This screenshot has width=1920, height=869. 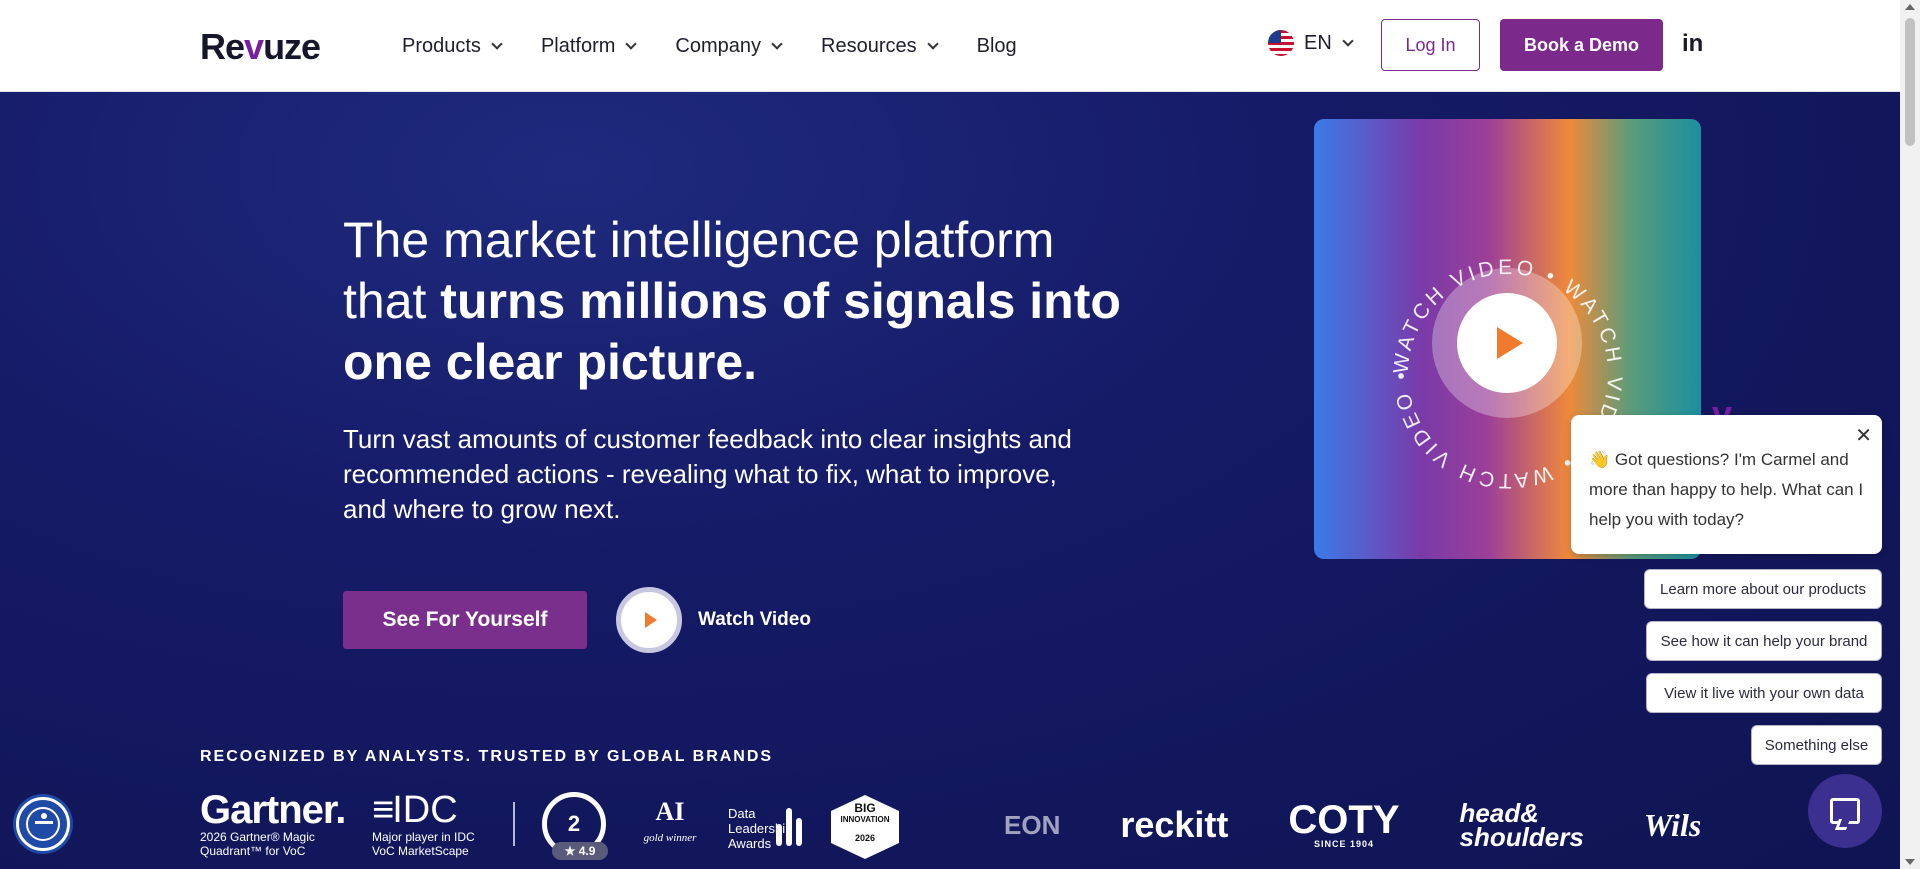 I want to click on g2-rating: ★ 4.9, so click(x=580, y=851).